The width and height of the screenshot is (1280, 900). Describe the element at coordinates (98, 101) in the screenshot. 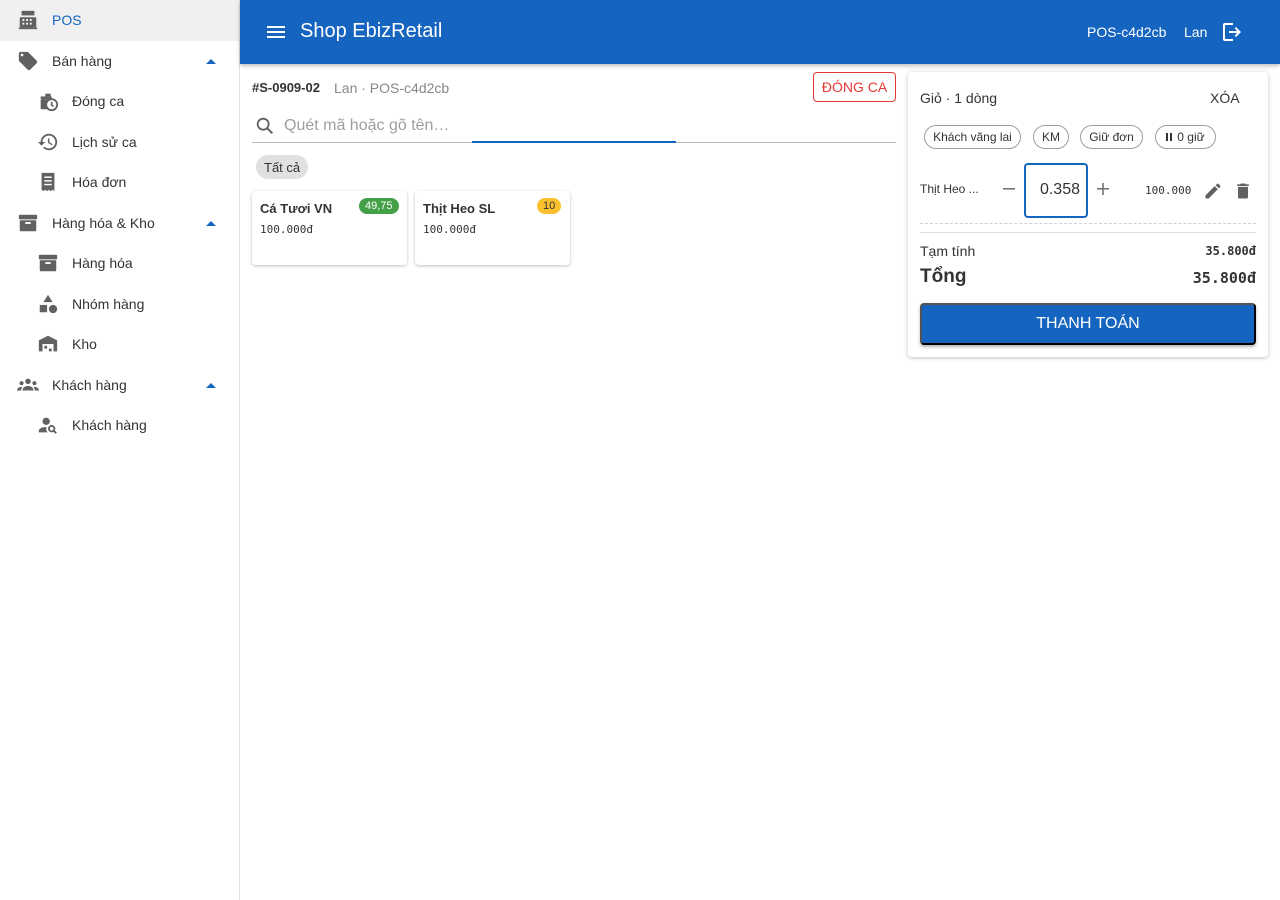

I see `sidebar-item-label: Đóng ca` at that location.